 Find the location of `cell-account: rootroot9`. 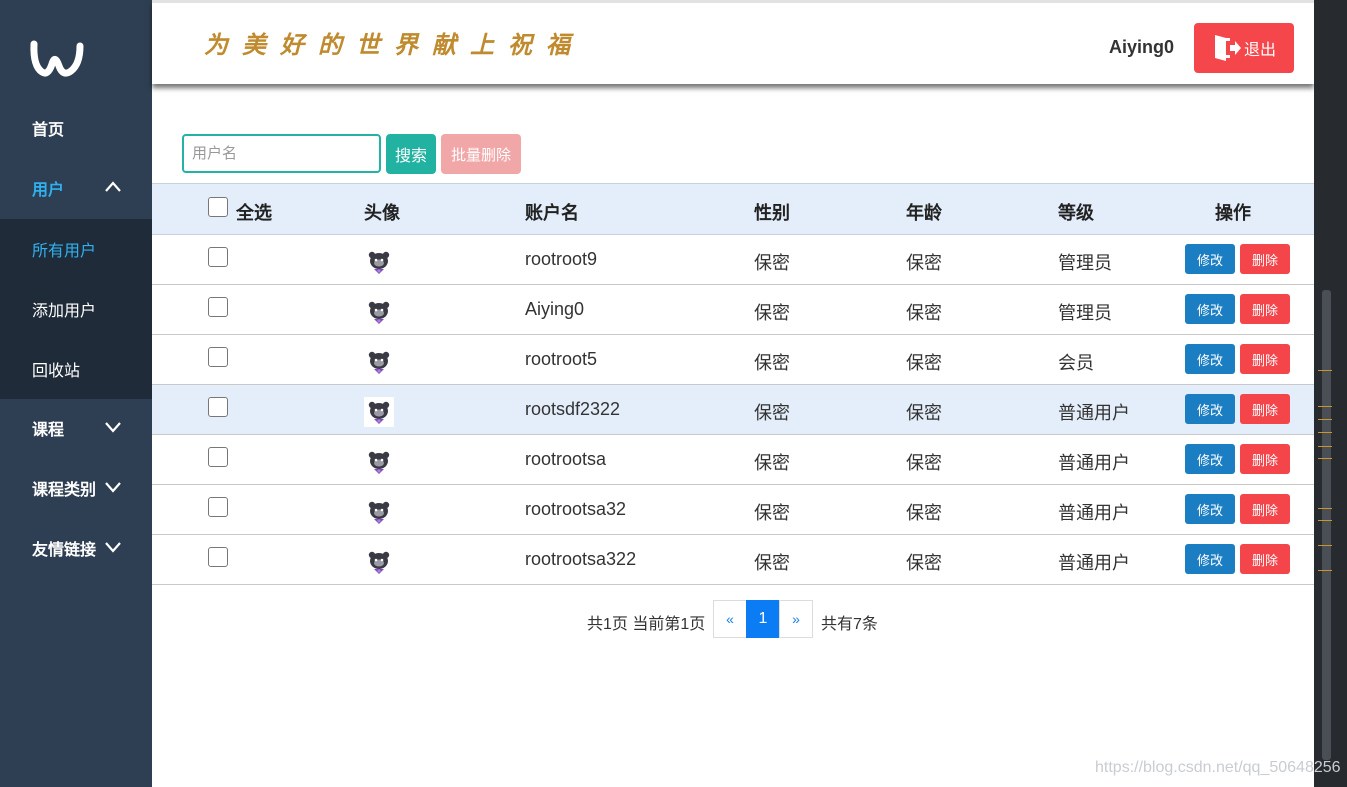

cell-account: rootroot9 is located at coordinates (561, 259).